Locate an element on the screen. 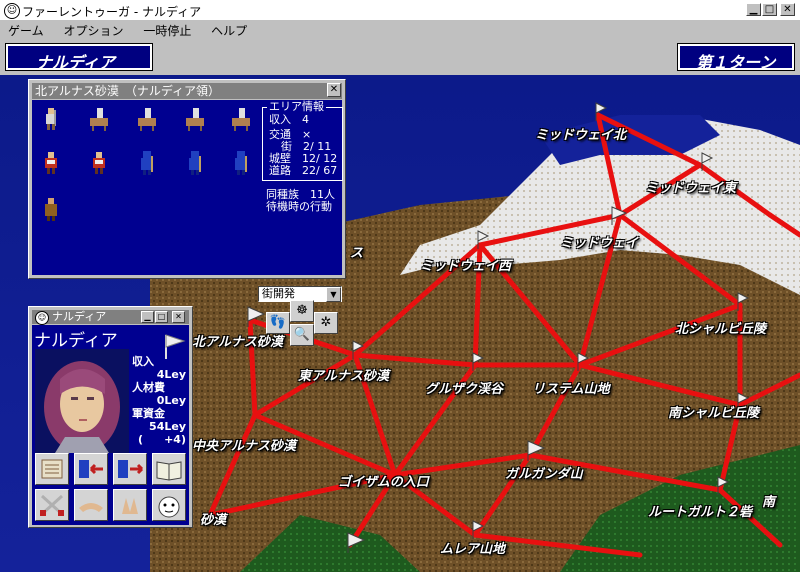 Image resolution: width=800 pixels, height=572 pixels. map-location: 砂漠 is located at coordinates (213, 518).